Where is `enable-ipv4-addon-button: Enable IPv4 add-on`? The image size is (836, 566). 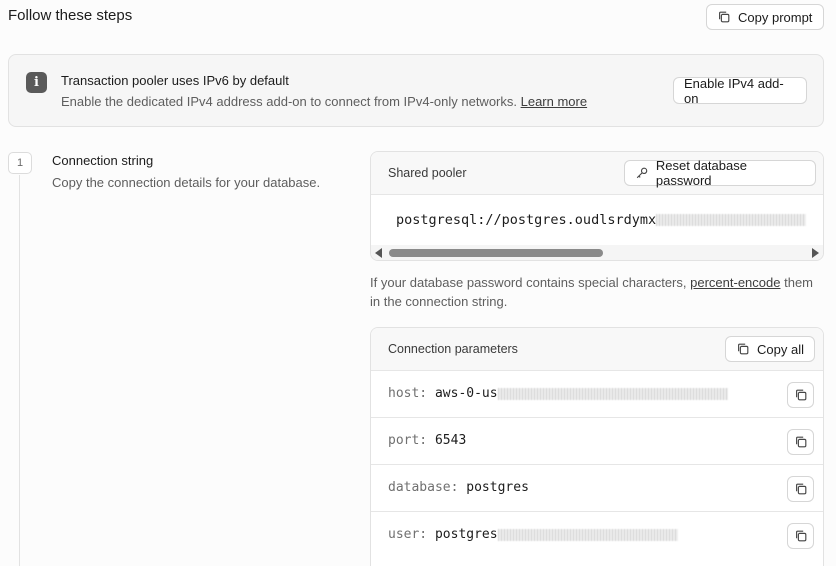 enable-ipv4-addon-button: Enable IPv4 add-on is located at coordinates (740, 91).